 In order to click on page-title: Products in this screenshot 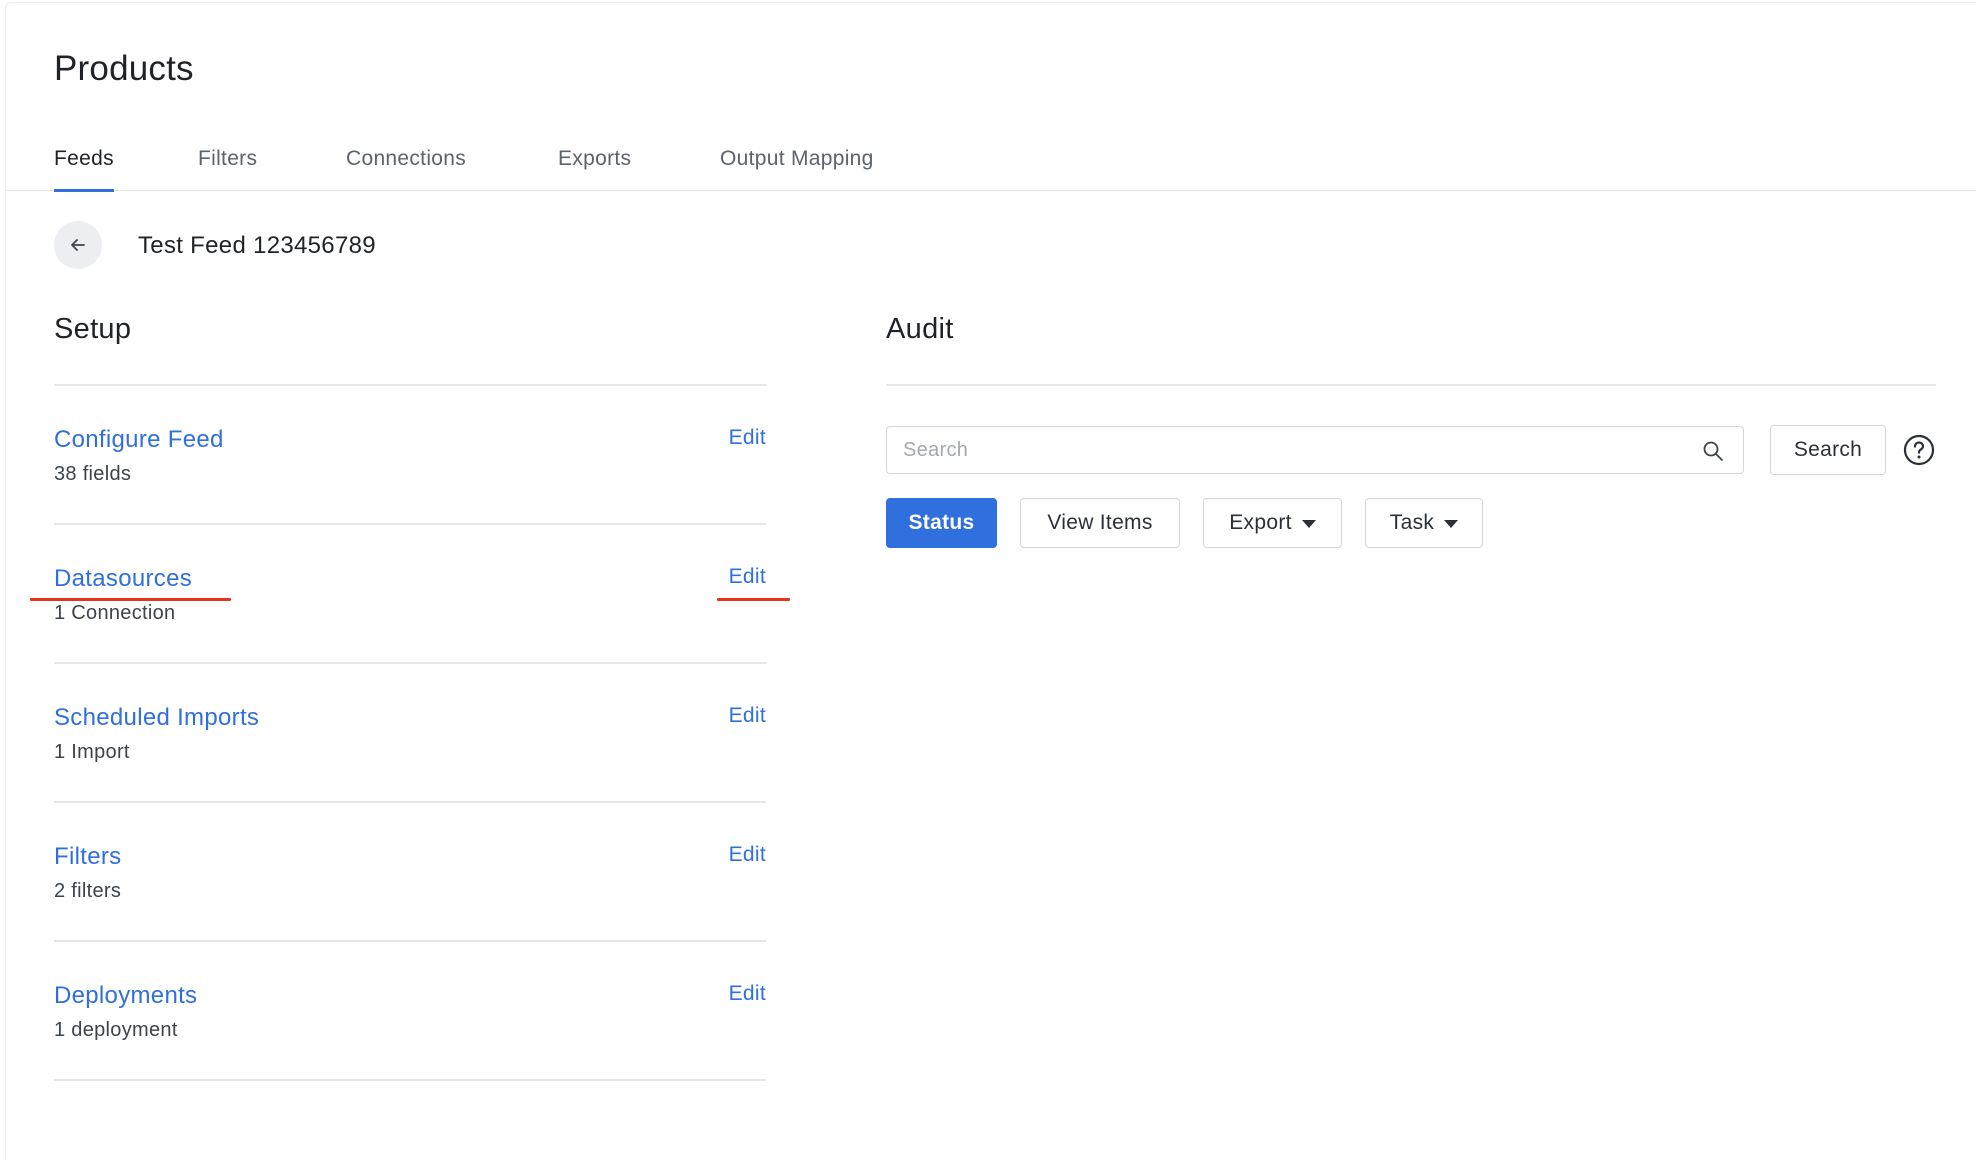, I will do `click(124, 68)`.